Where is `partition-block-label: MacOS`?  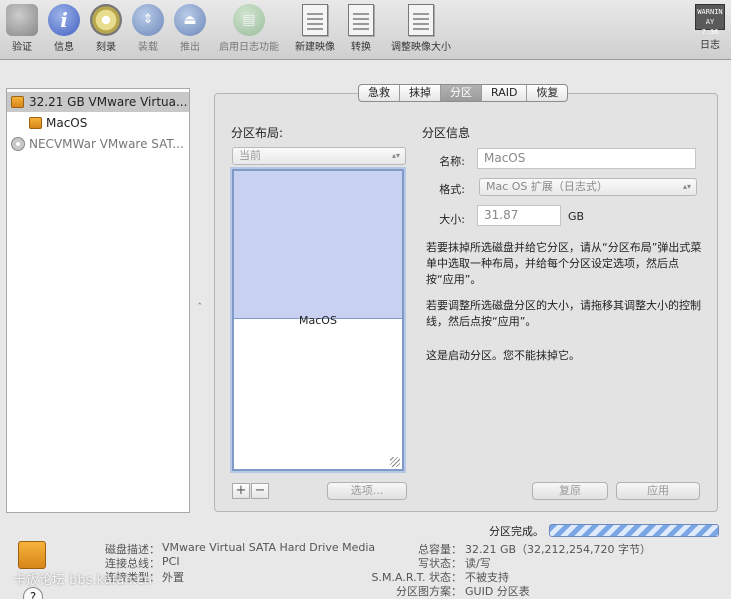
partition-block-label: MacOS is located at coordinates (318, 320).